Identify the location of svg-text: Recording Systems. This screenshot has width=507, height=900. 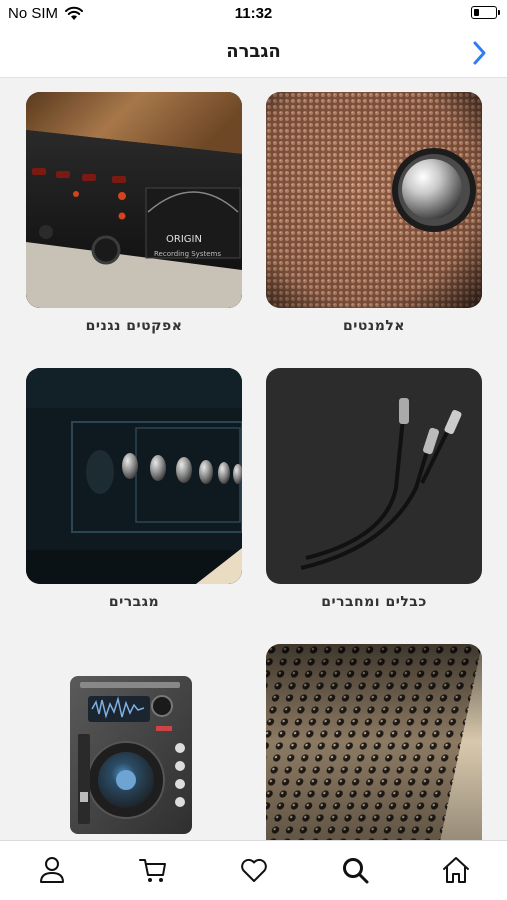
(187, 254).